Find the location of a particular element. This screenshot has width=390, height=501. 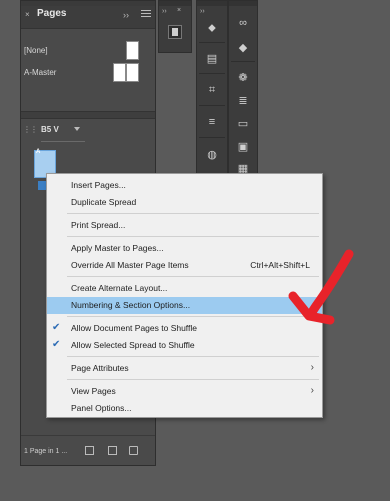

panel-menu-icon is located at coordinates (147, 14).